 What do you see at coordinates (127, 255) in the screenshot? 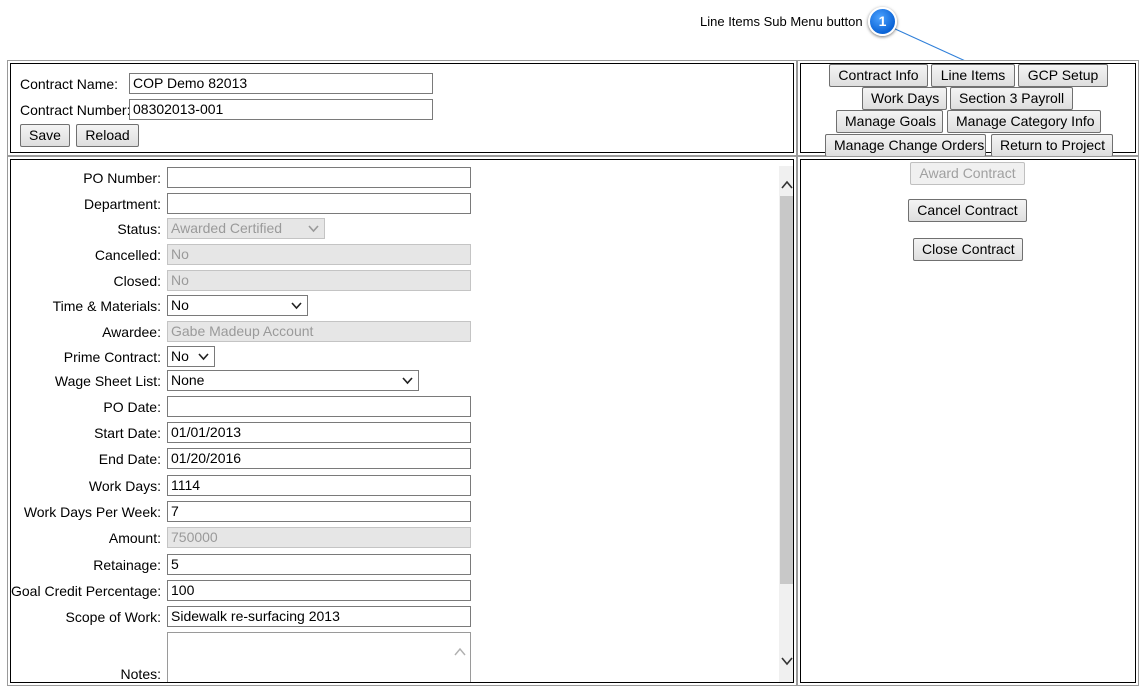
I see `cancelled-label: Cancelled:` at bounding box center [127, 255].